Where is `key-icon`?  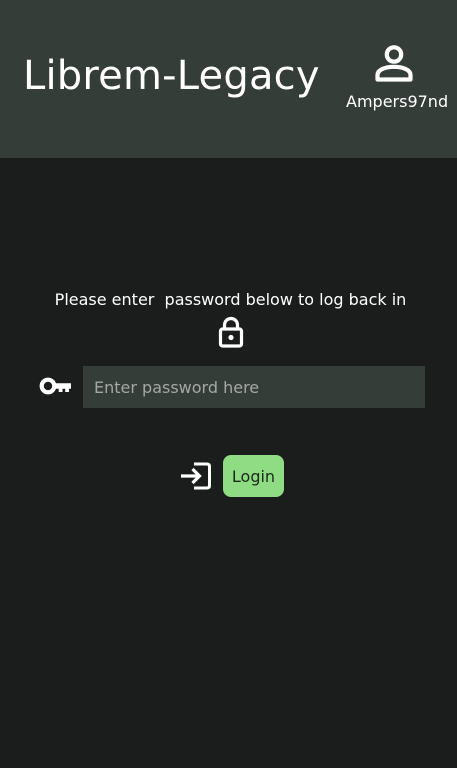
key-icon is located at coordinates (55, 386).